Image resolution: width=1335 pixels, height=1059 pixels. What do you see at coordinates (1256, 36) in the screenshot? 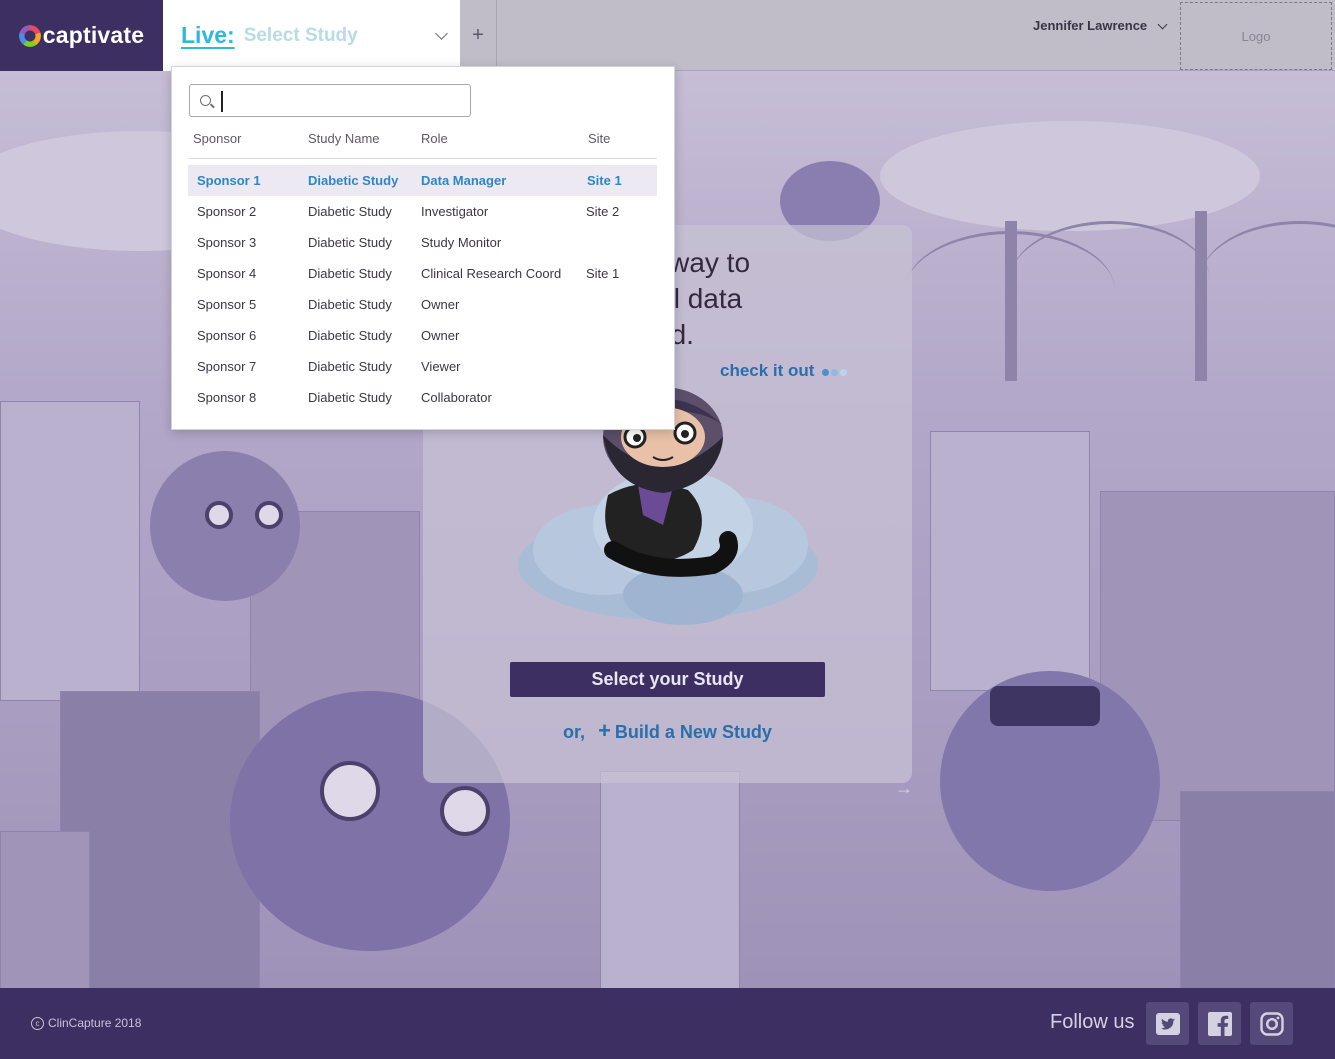
I see `customer-logo-placeholder: Logo` at bounding box center [1256, 36].